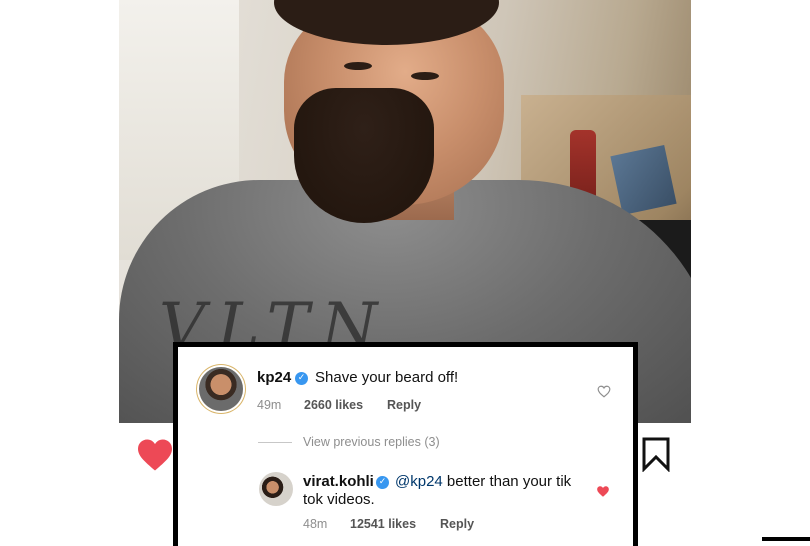  I want to click on corner-frame-edge, so click(786, 539).